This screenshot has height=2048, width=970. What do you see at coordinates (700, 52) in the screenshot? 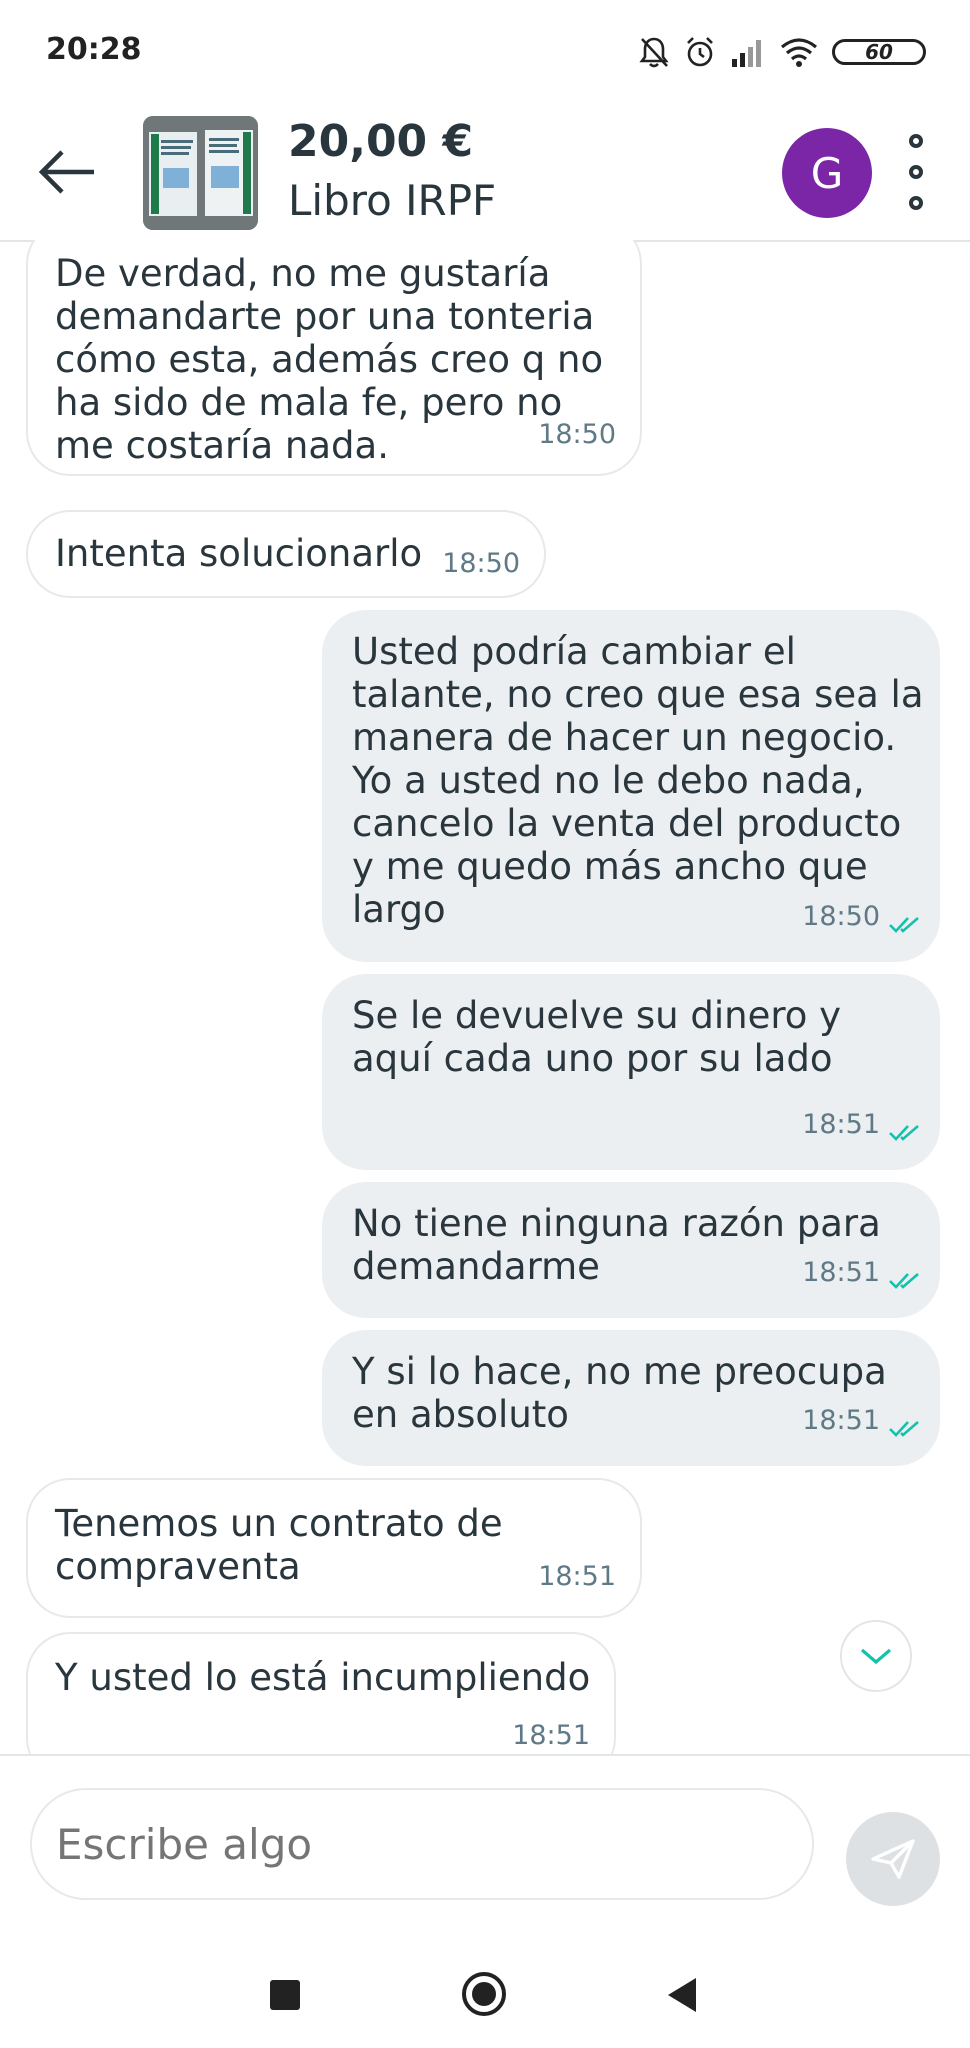
I see `alarm-icon` at bounding box center [700, 52].